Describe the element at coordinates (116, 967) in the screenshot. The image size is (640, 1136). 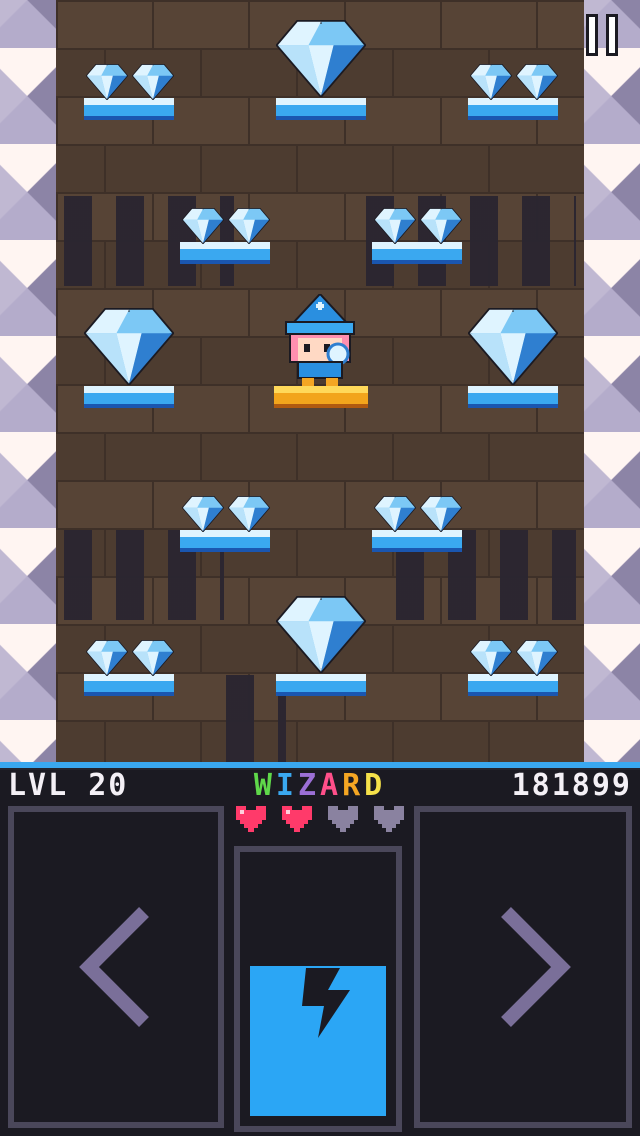
I see `move-left-button` at that location.